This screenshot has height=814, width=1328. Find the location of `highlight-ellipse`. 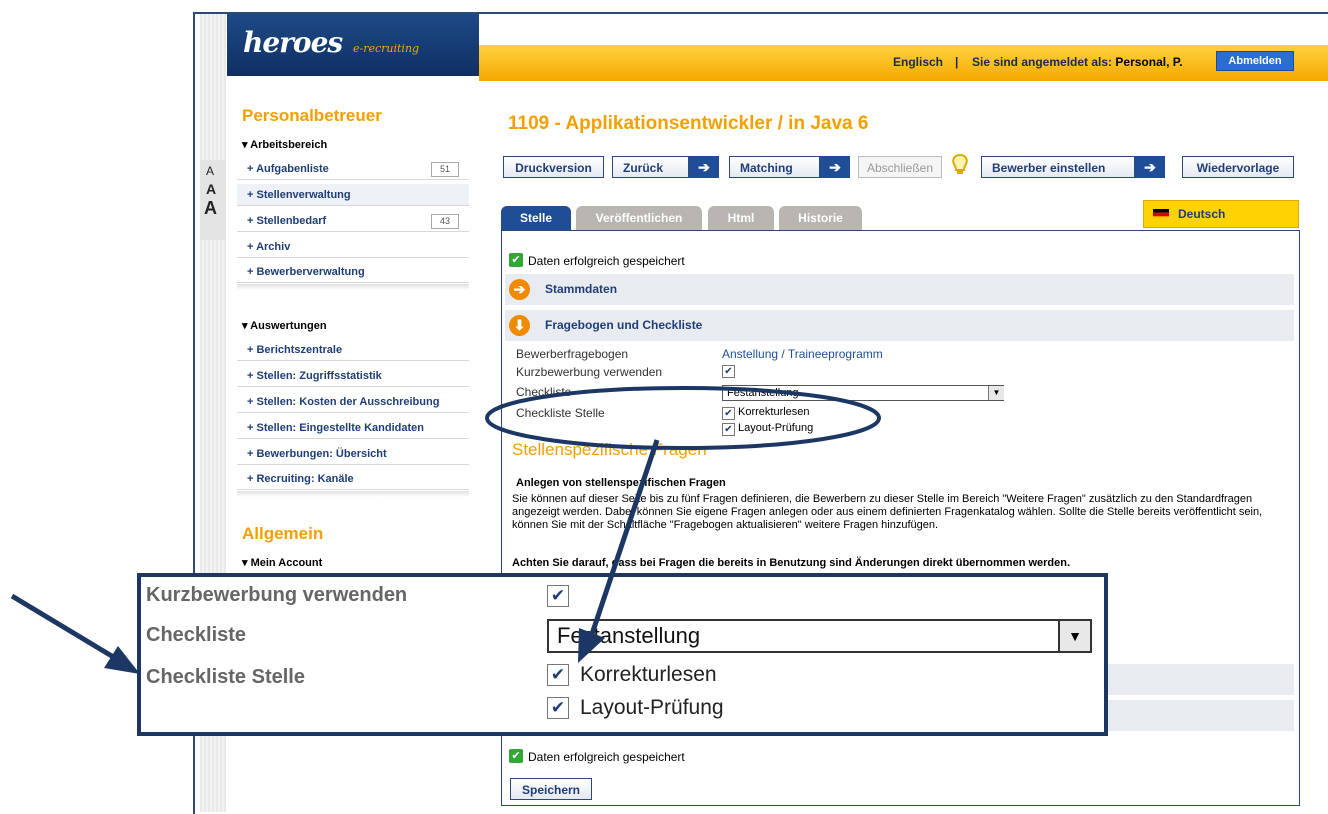

highlight-ellipse is located at coordinates (683, 418).